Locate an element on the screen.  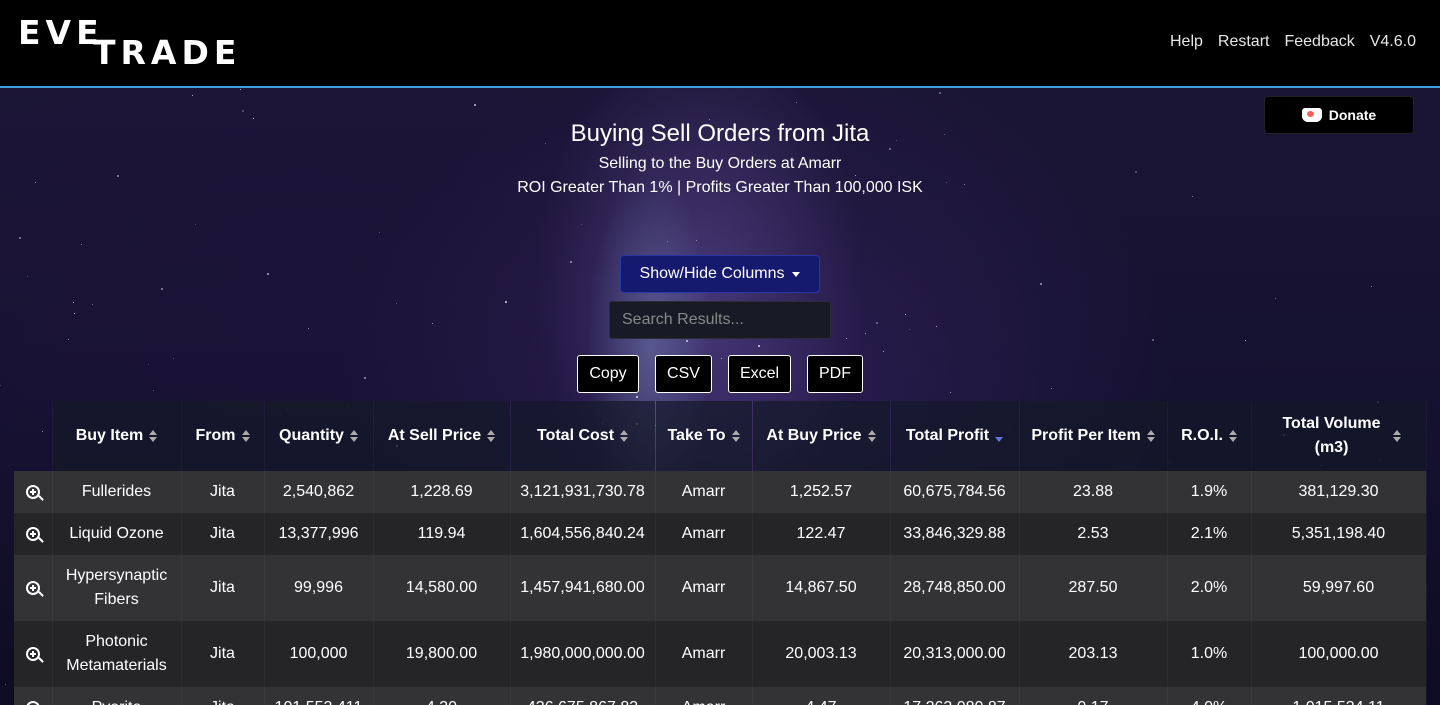
cell-at-buy-price: 14,867.50 is located at coordinates (821, 588).